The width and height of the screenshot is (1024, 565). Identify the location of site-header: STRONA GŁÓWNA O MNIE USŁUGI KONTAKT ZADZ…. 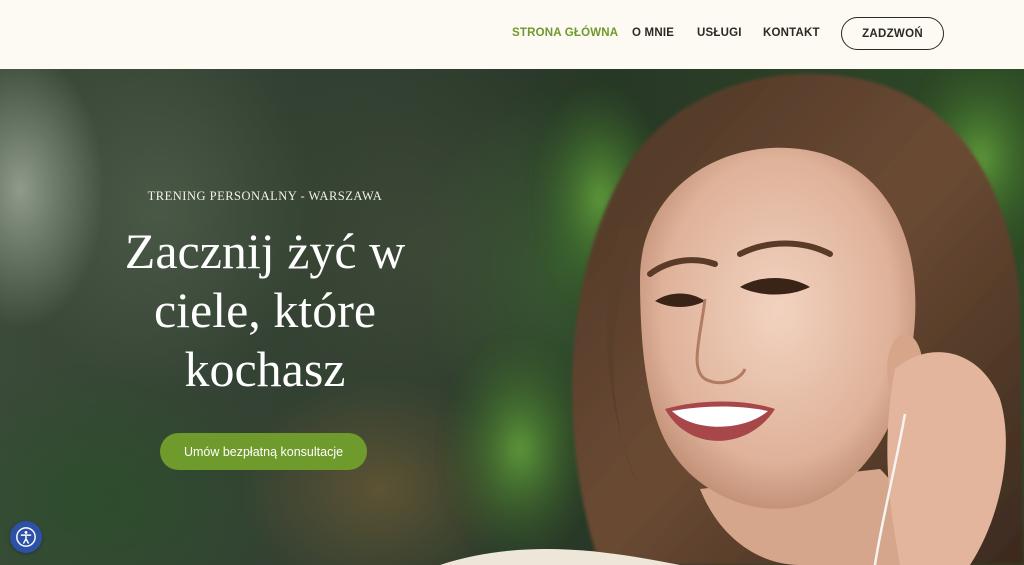
(512, 34).